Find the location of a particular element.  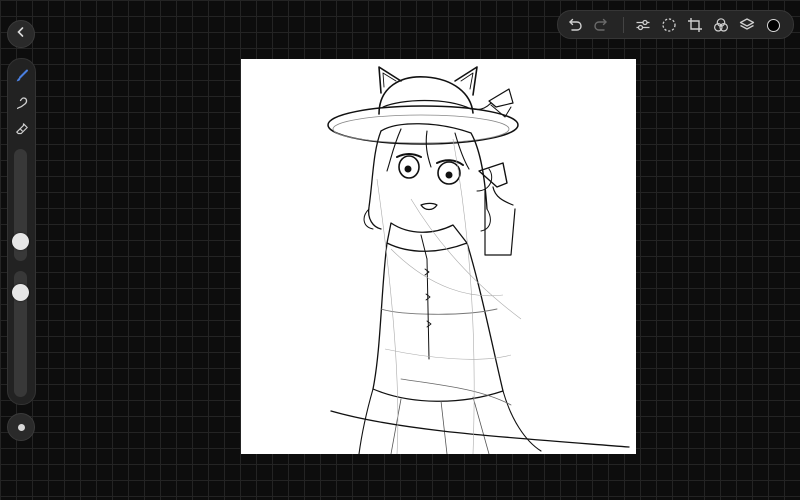

adjustments-icon is located at coordinates (643, 25).